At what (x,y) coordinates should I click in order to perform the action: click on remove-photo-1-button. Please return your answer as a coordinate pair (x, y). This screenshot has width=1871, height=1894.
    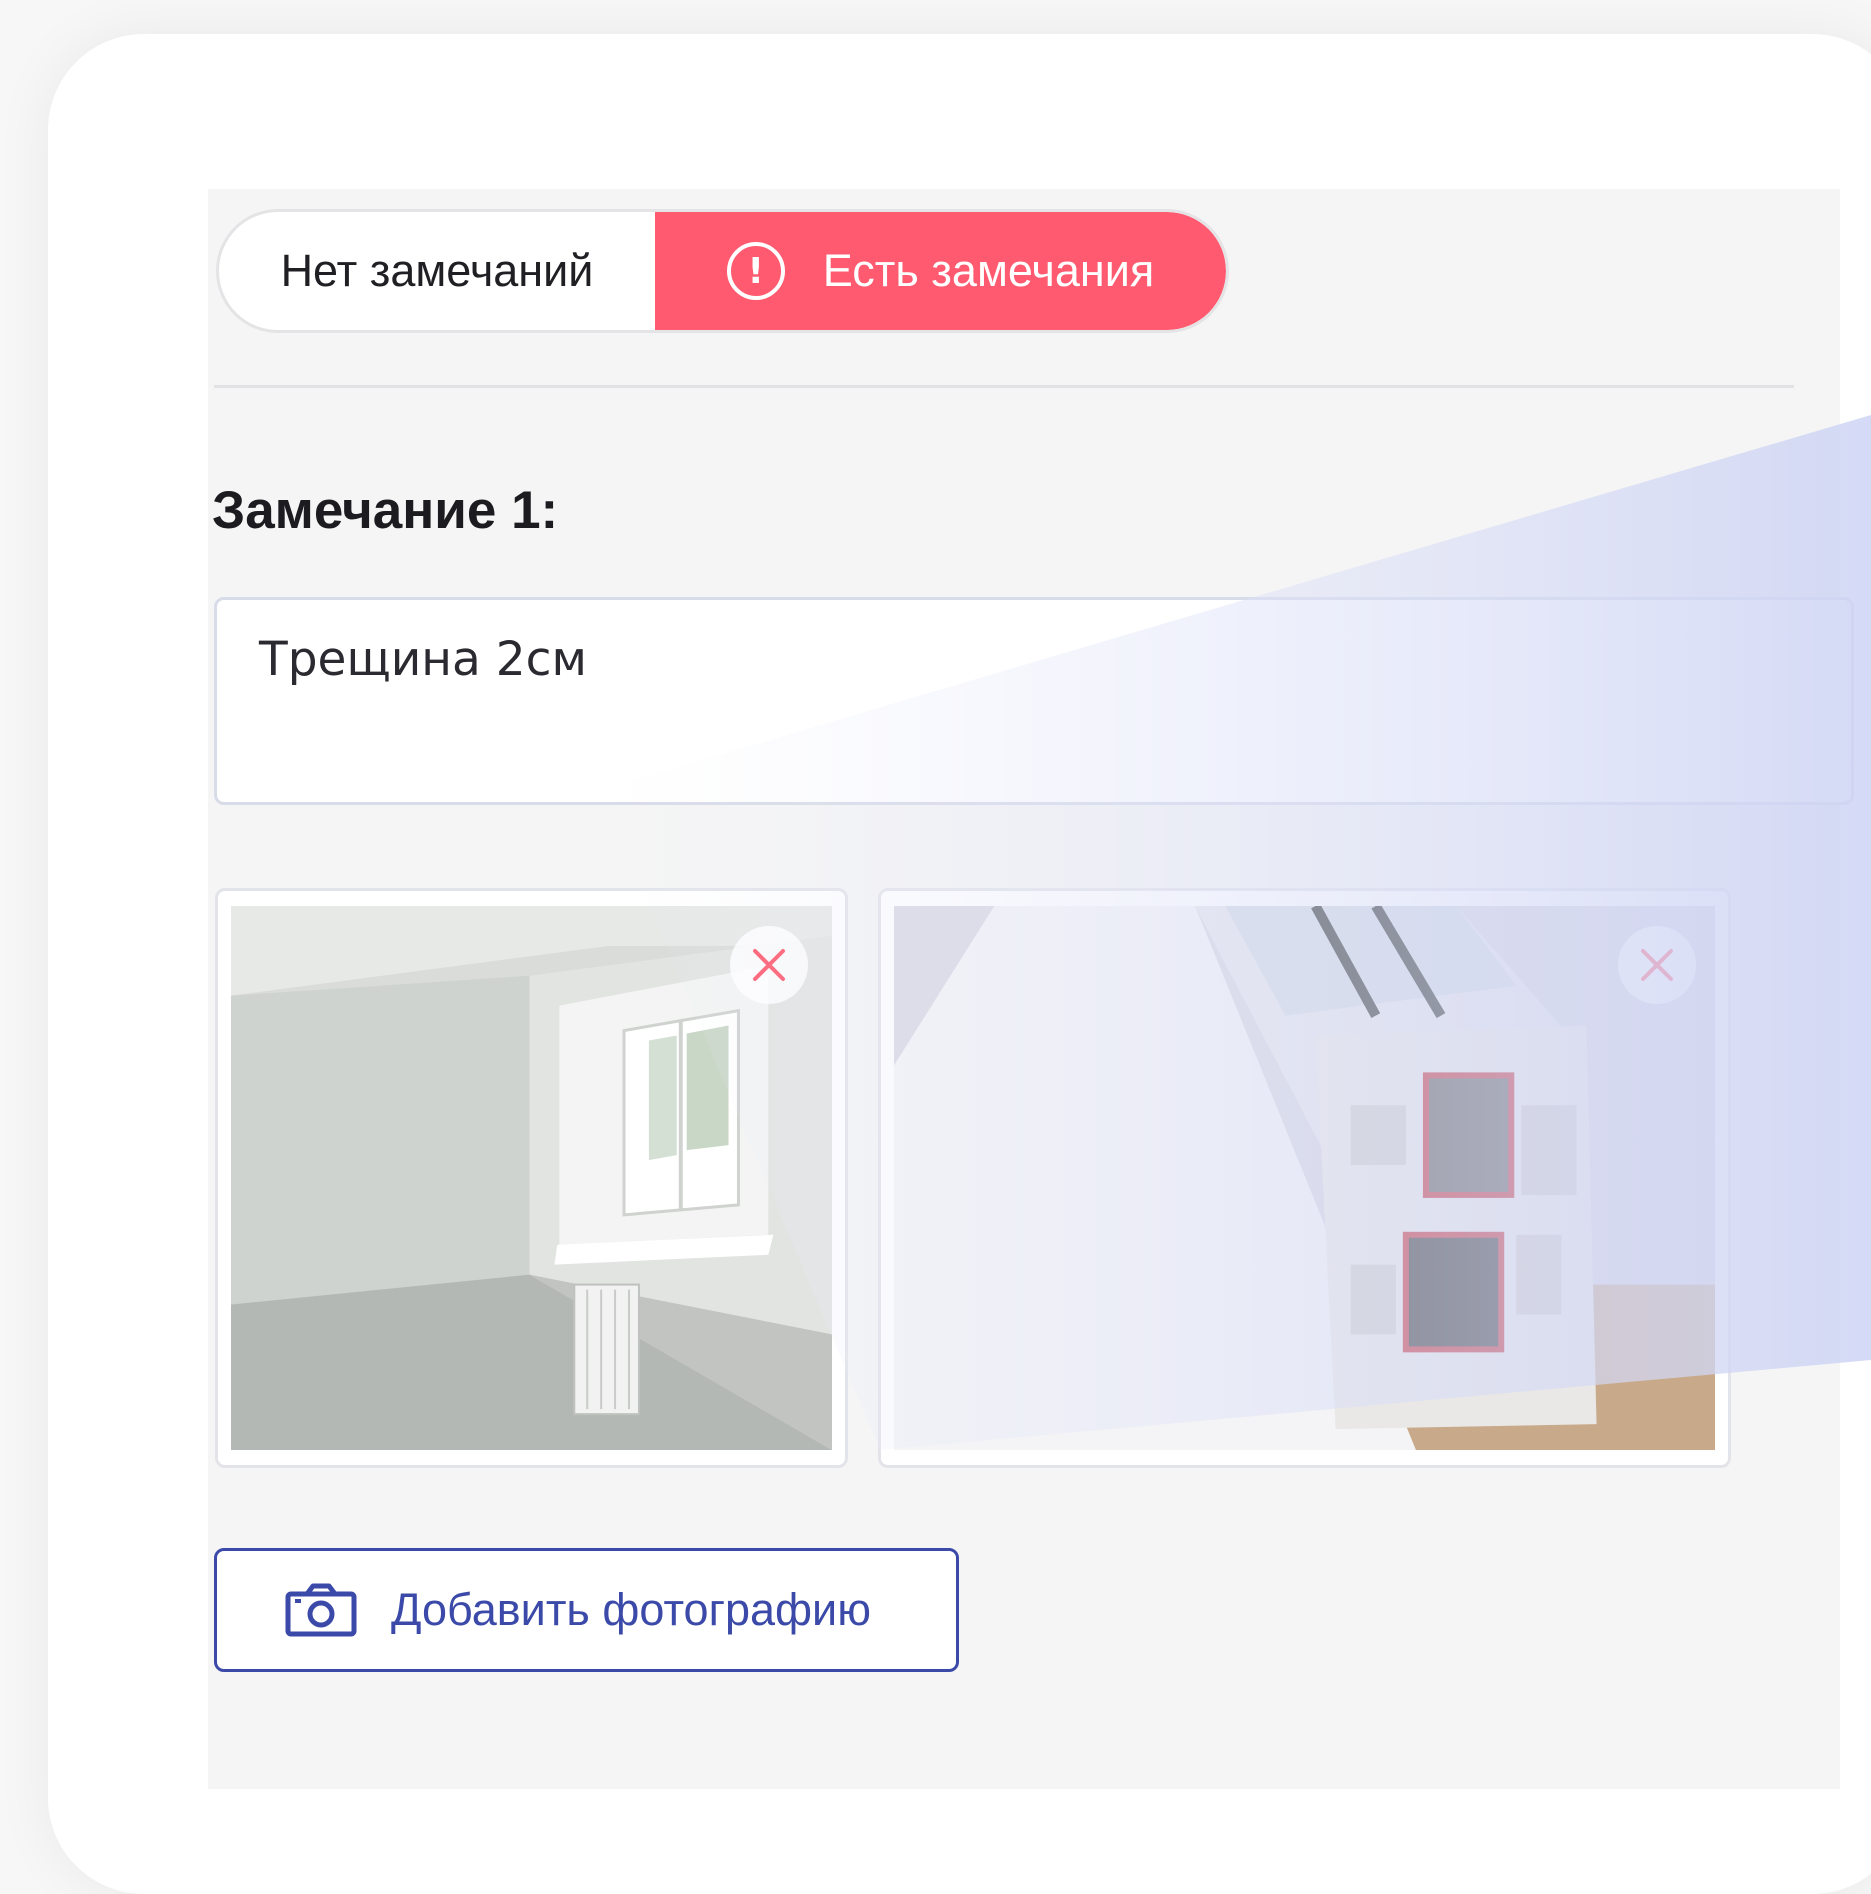
    Looking at the image, I should click on (769, 965).